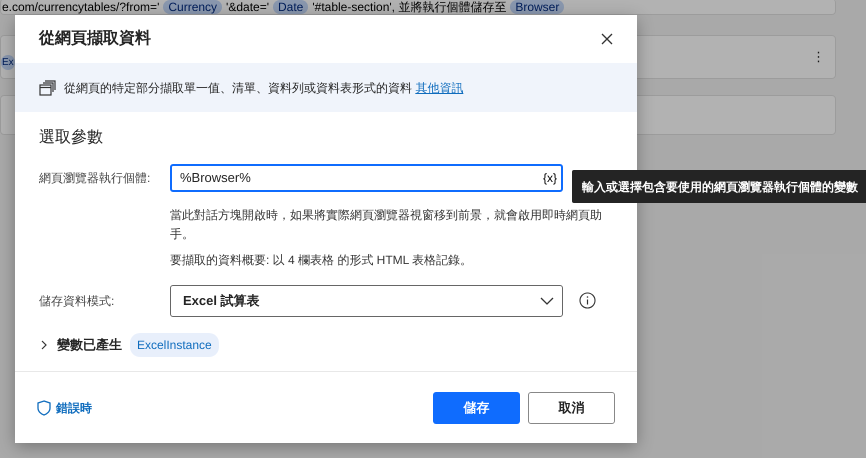  I want to click on command-text: '&date=', so click(247, 7).